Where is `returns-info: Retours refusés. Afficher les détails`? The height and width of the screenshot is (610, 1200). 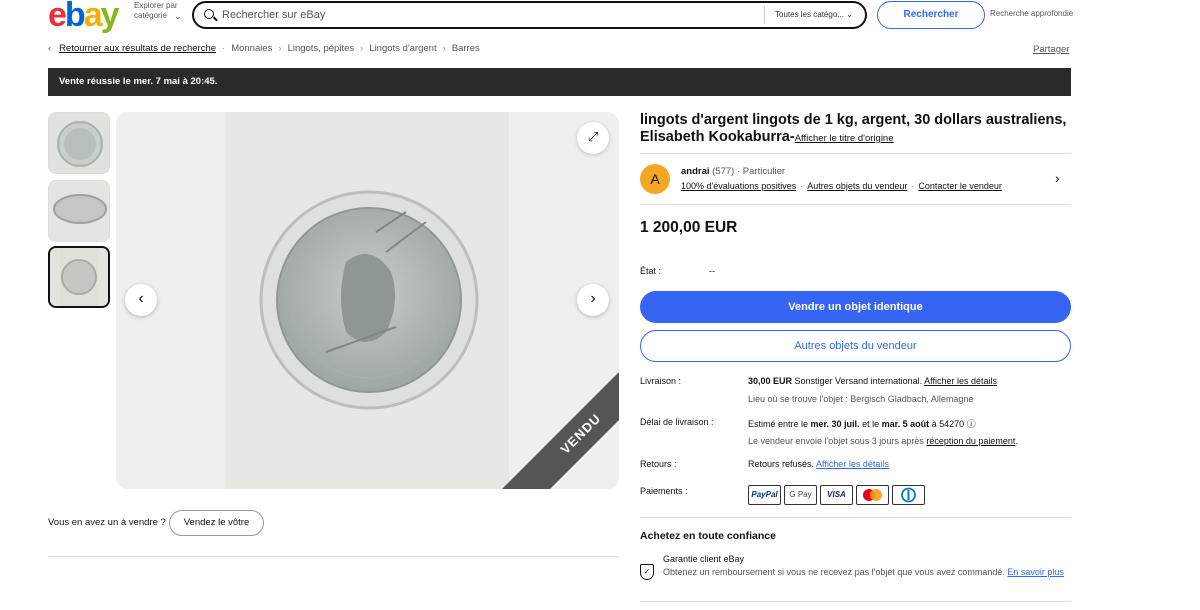
returns-info: Retours refusés. Afficher les détails is located at coordinates (818, 464).